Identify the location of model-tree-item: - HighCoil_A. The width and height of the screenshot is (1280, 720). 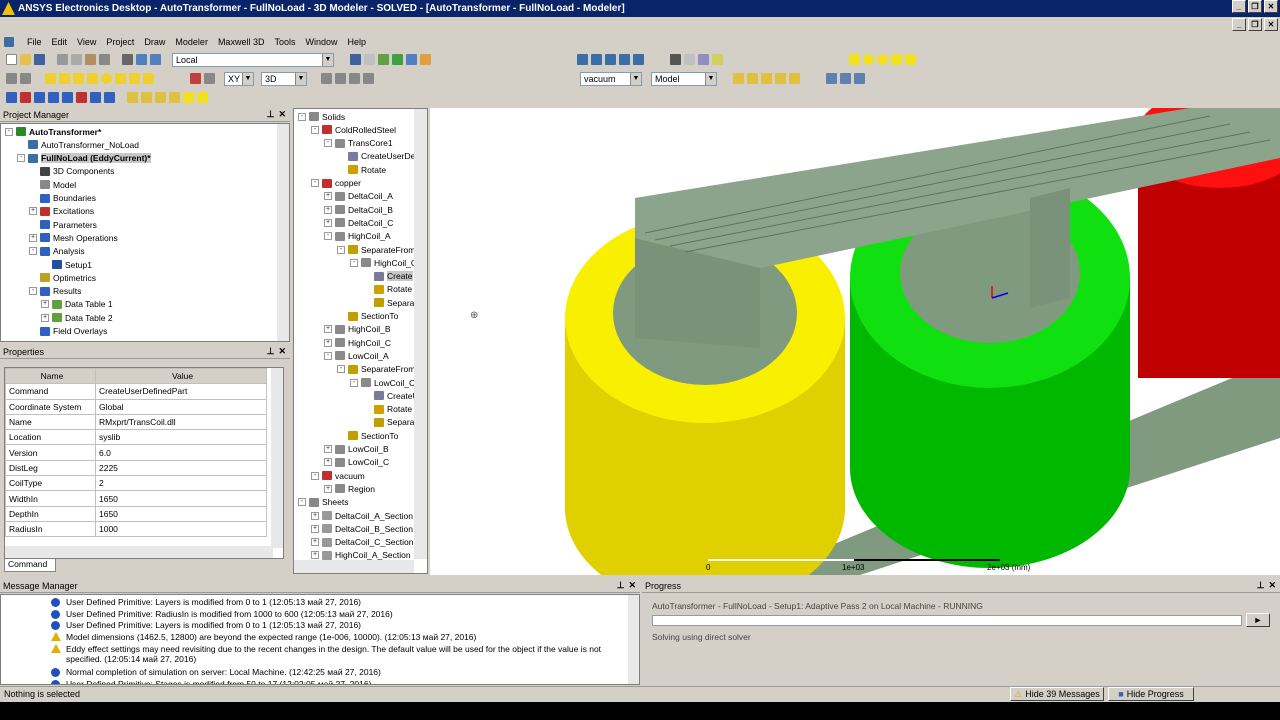
(357, 236).